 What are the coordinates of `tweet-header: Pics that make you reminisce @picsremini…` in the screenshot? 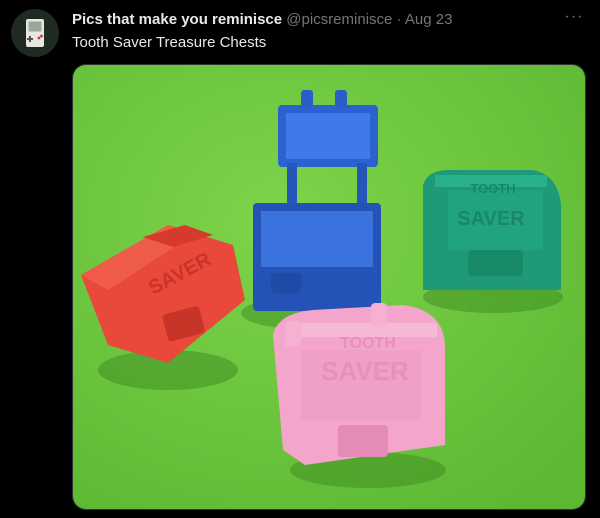 It's located at (316, 20).